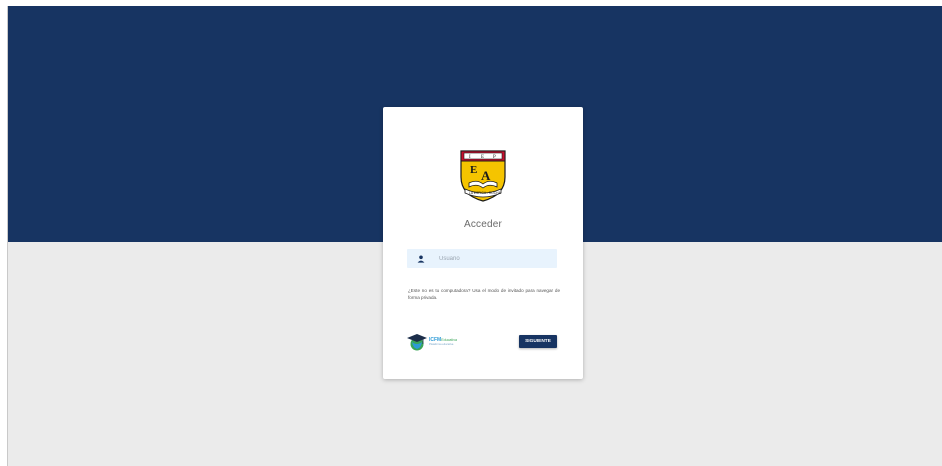 This screenshot has height=466, width=942. I want to click on crest-letter-e: E, so click(482, 157).